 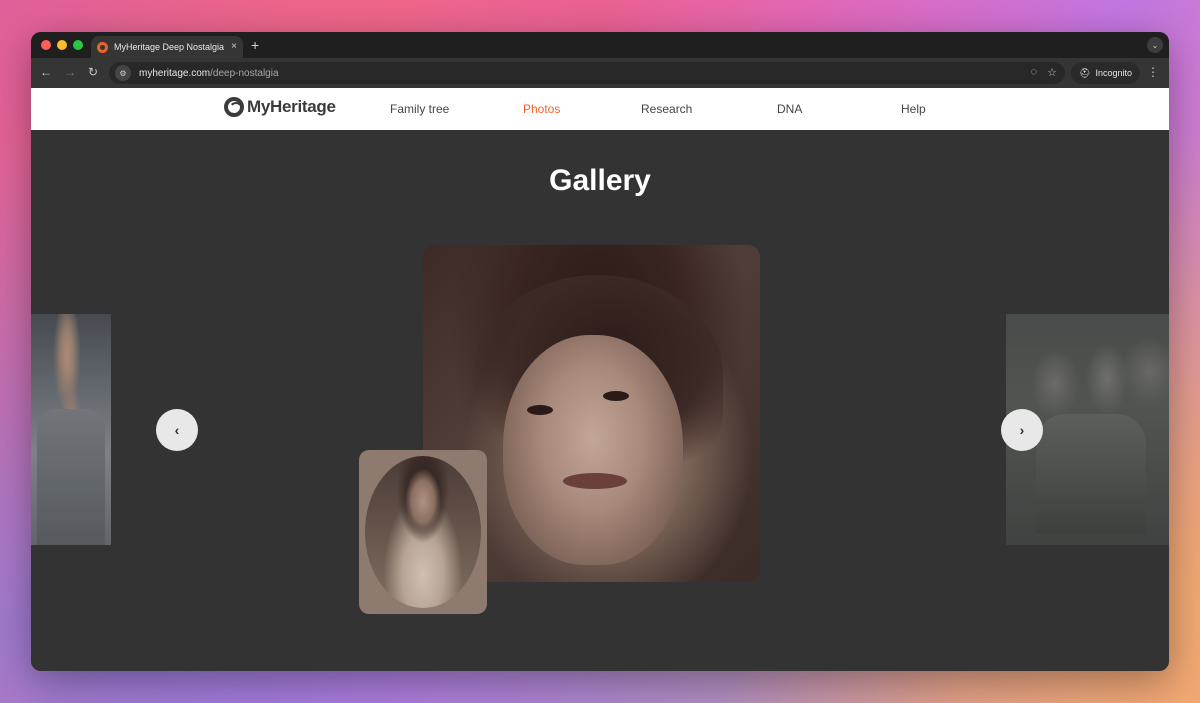 I want to click on site-info-icon: ⚙, so click(x=123, y=73).